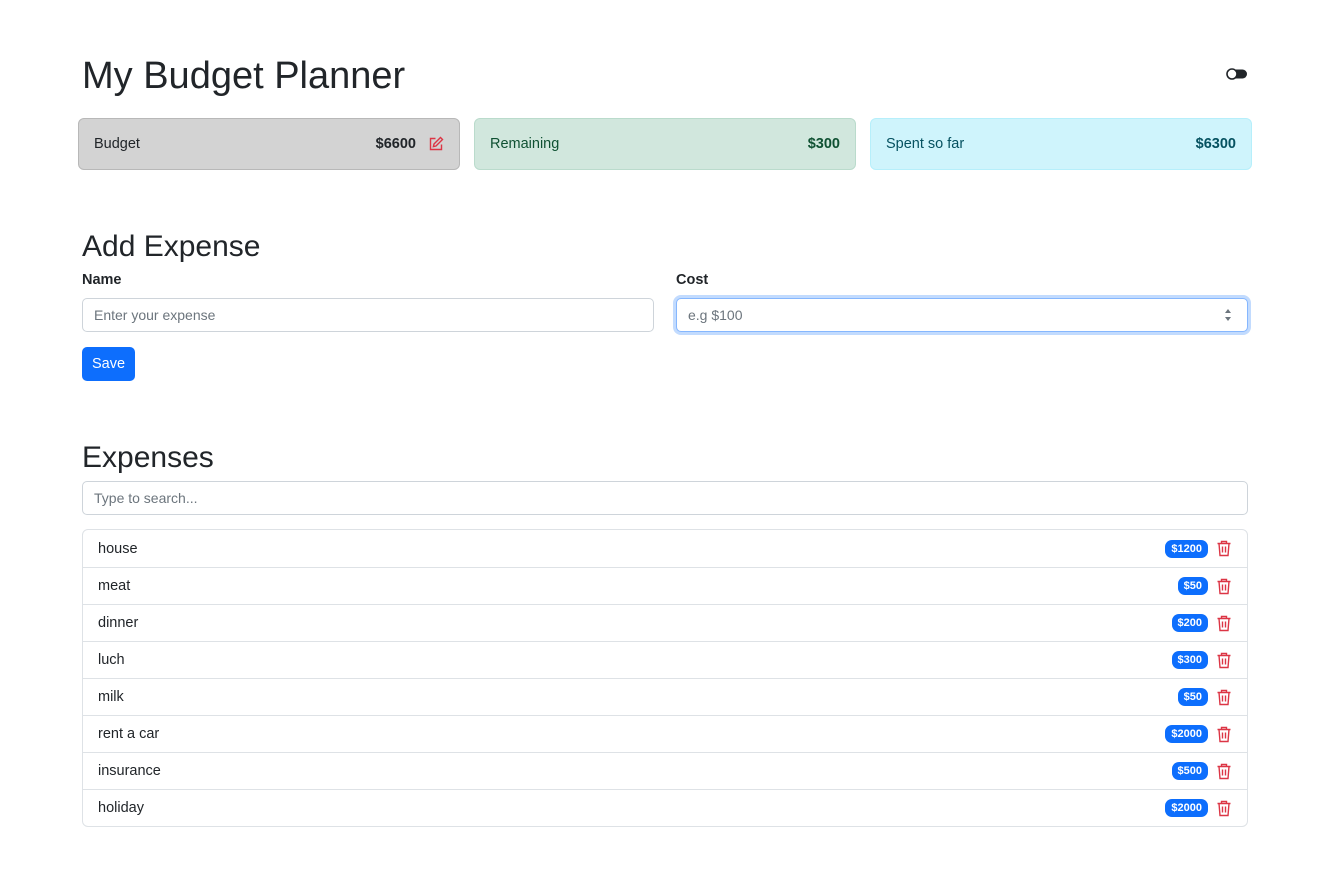 This screenshot has width=1329, height=894. What do you see at coordinates (111, 660) in the screenshot?
I see `expense-name: luch` at bounding box center [111, 660].